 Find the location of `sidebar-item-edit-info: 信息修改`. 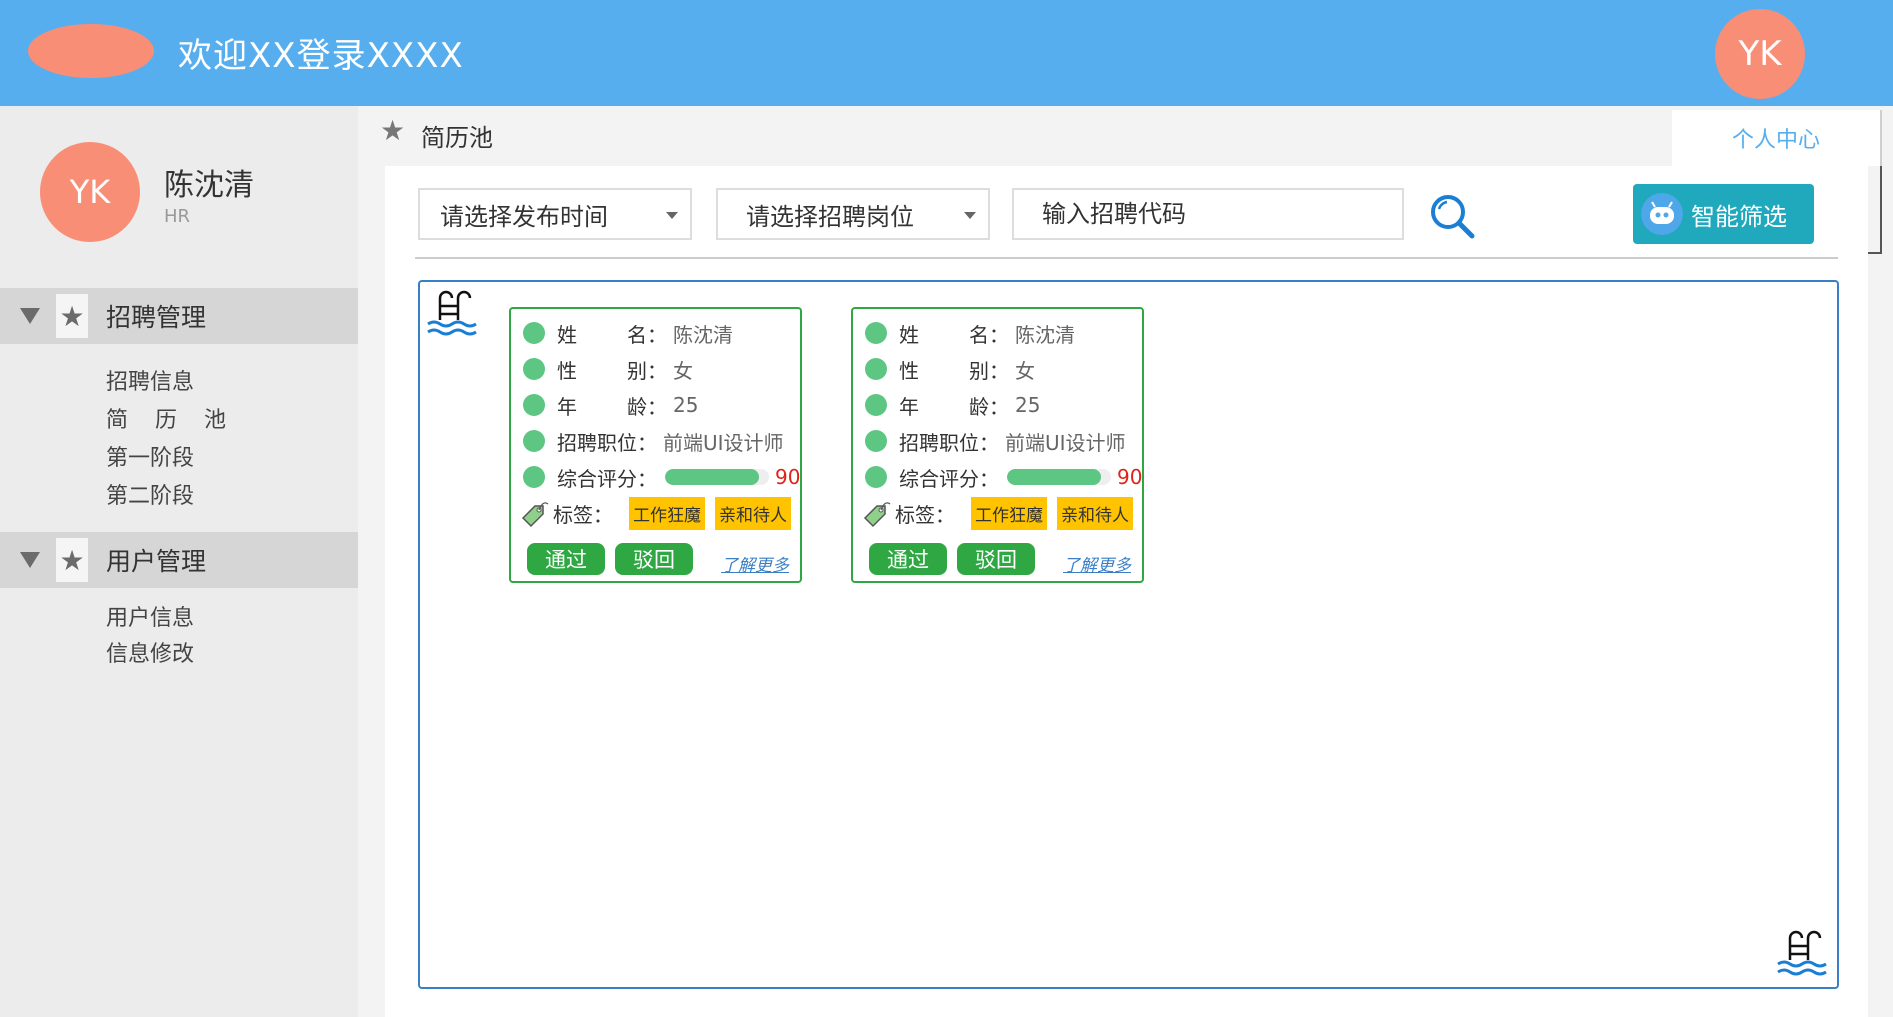

sidebar-item-edit-info: 信息修改 is located at coordinates (150, 652).